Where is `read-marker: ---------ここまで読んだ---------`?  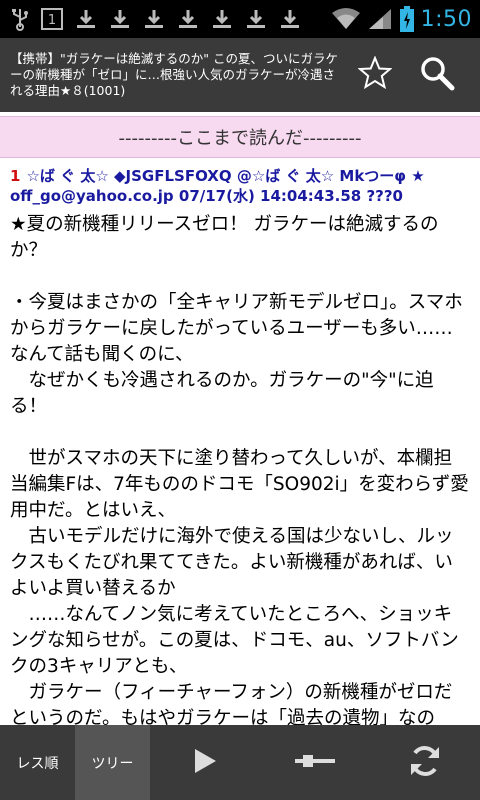 read-marker: ---------ここまで読んだ--------- is located at coordinates (240, 137).